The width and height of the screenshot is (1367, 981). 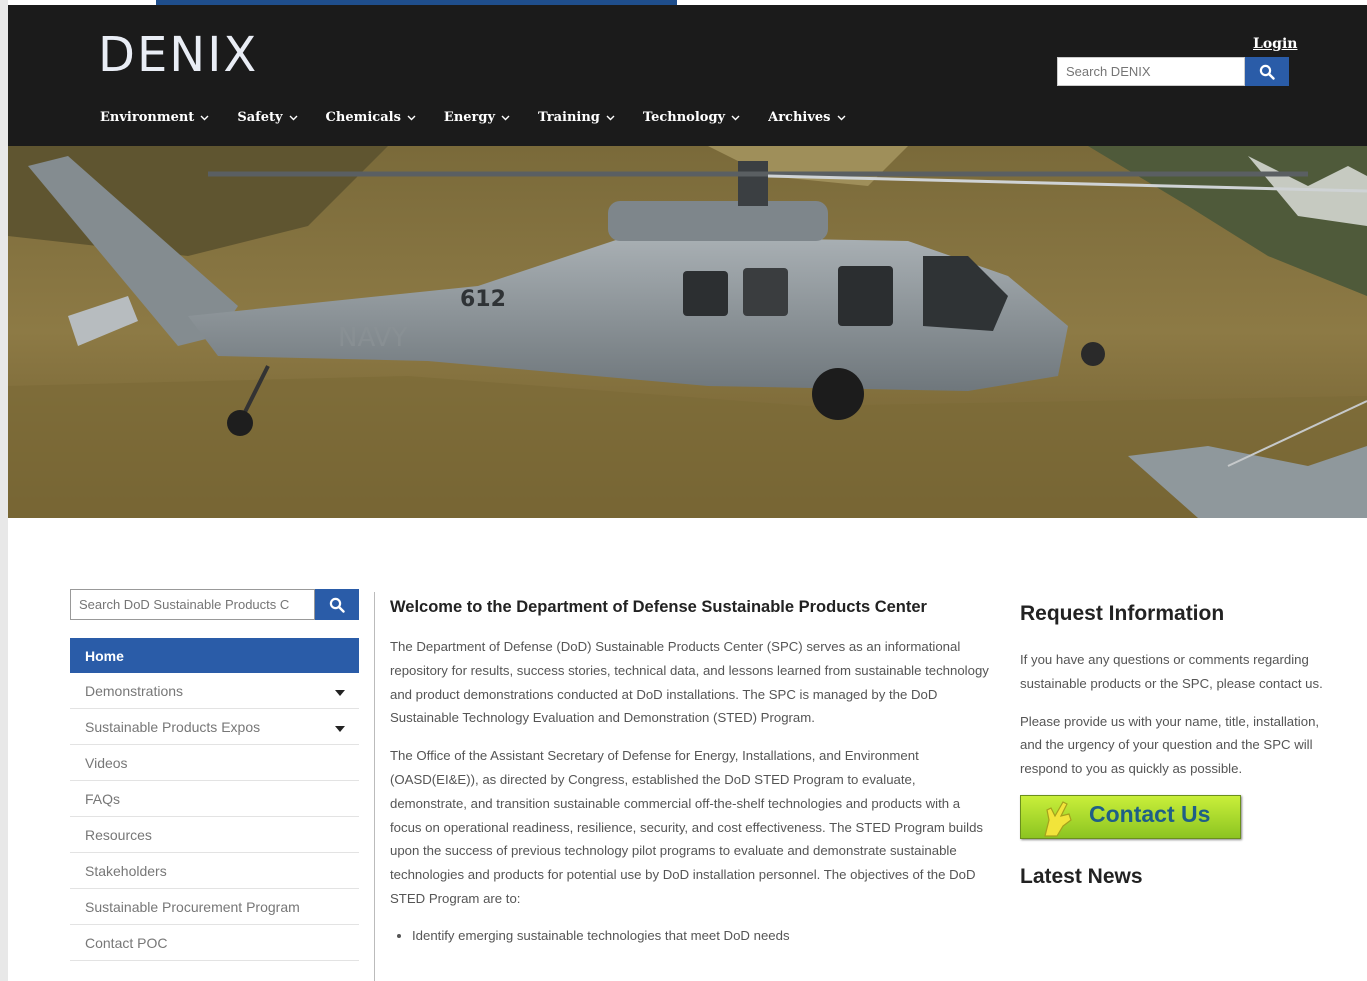 What do you see at coordinates (214, 691) in the screenshot?
I see `sidebar-item-demonstrations: Demonstrations` at bounding box center [214, 691].